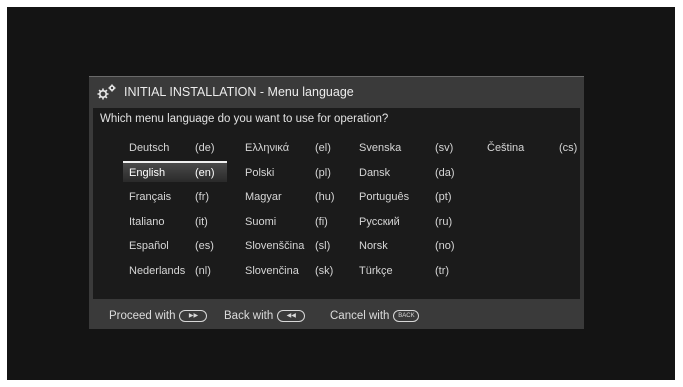  What do you see at coordinates (106, 92) in the screenshot?
I see `gear-icon` at bounding box center [106, 92].